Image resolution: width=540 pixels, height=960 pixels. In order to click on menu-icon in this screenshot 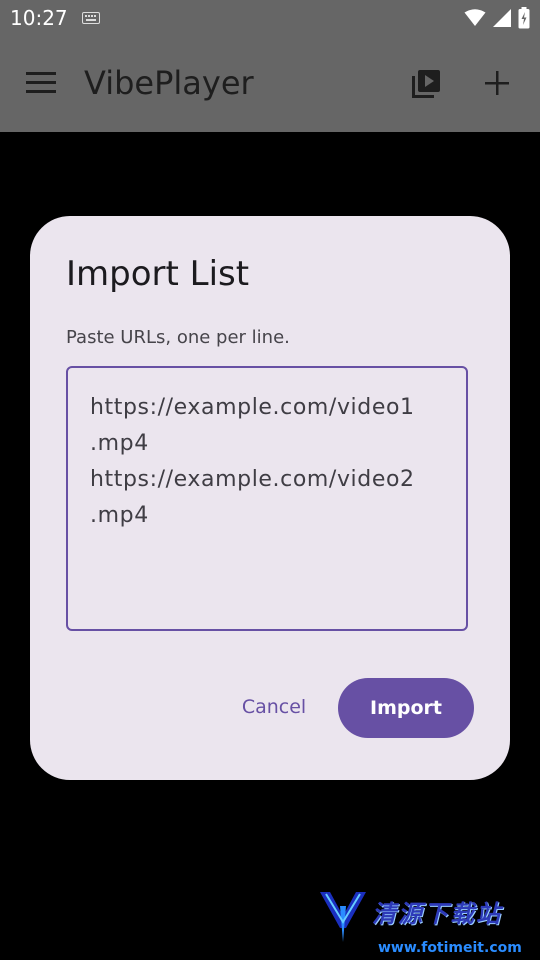, I will do `click(42, 83)`.